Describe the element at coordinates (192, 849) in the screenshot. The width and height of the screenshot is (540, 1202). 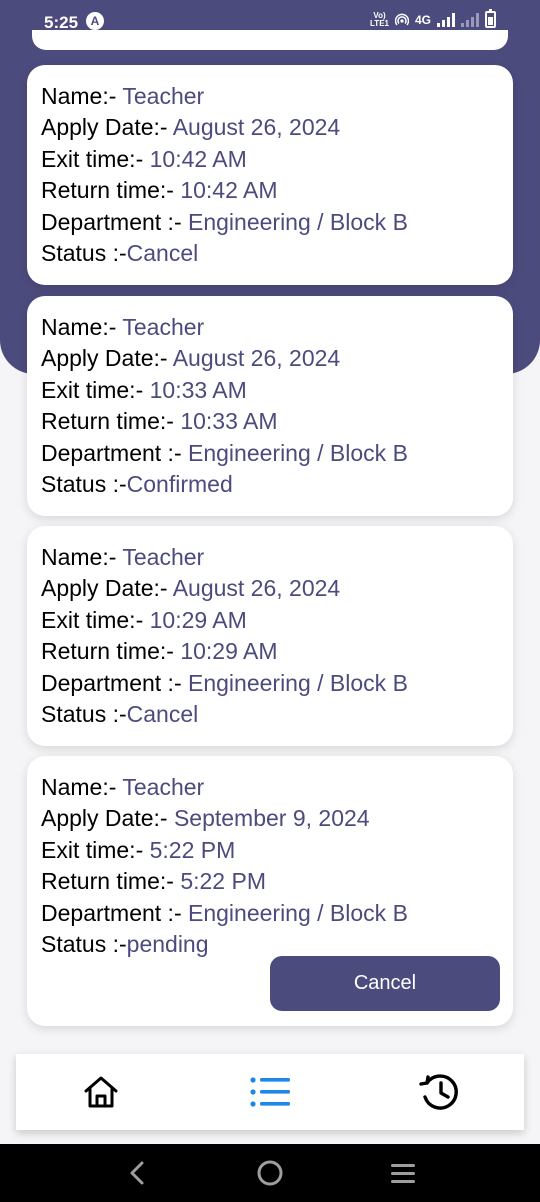
I see `exit-time-value: 5:22 PM` at that location.